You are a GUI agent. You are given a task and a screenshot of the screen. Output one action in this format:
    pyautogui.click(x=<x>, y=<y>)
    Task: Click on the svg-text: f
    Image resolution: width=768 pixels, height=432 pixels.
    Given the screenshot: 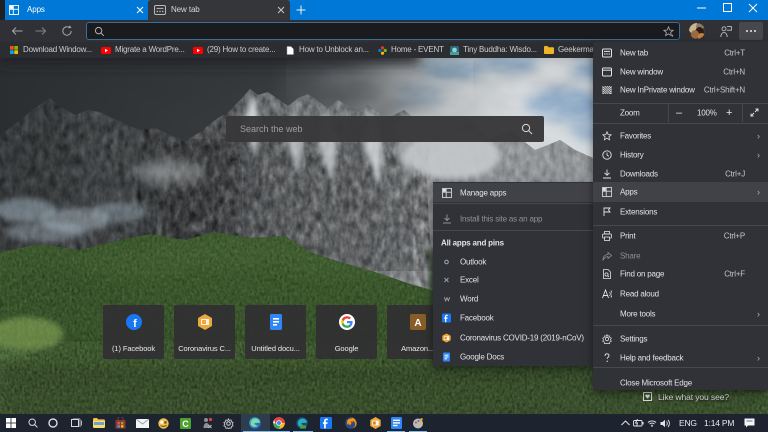 What is the action you would take?
    pyautogui.click(x=135, y=324)
    